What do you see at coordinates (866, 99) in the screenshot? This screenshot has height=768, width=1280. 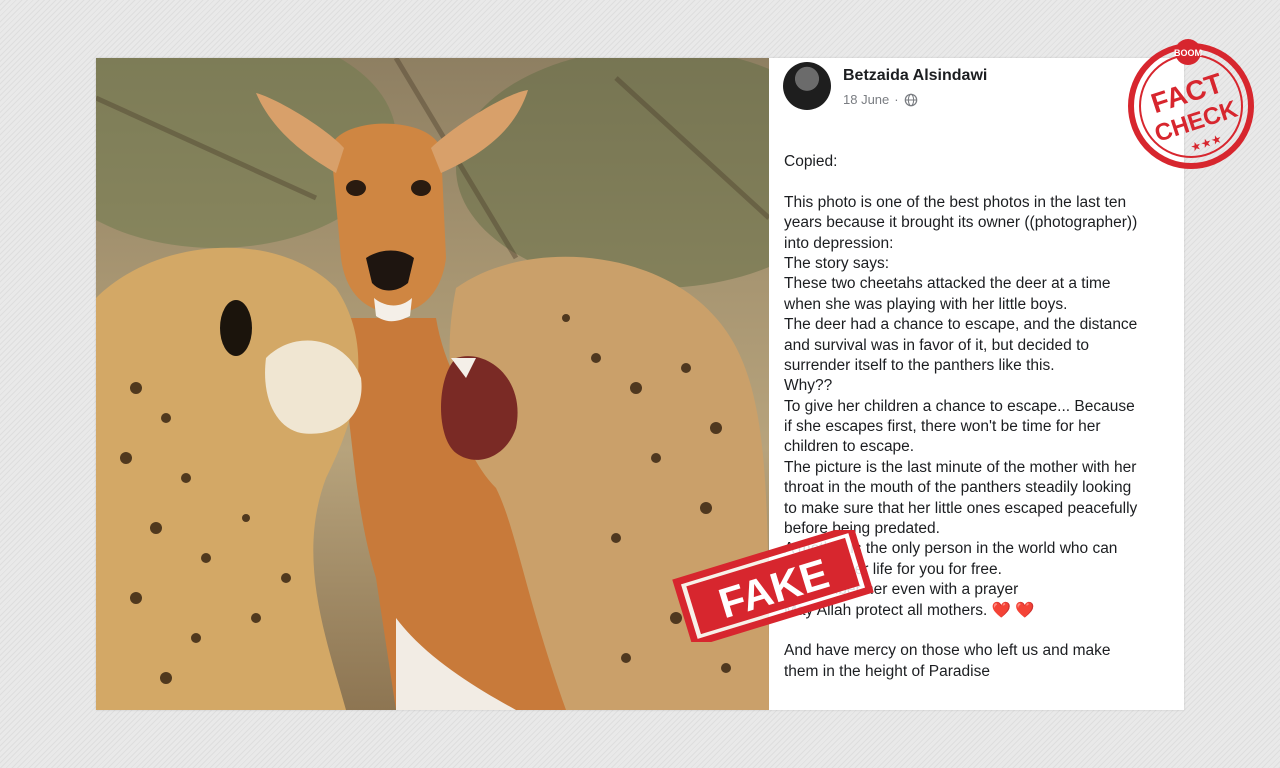 I see `post-date: 18 June` at bounding box center [866, 99].